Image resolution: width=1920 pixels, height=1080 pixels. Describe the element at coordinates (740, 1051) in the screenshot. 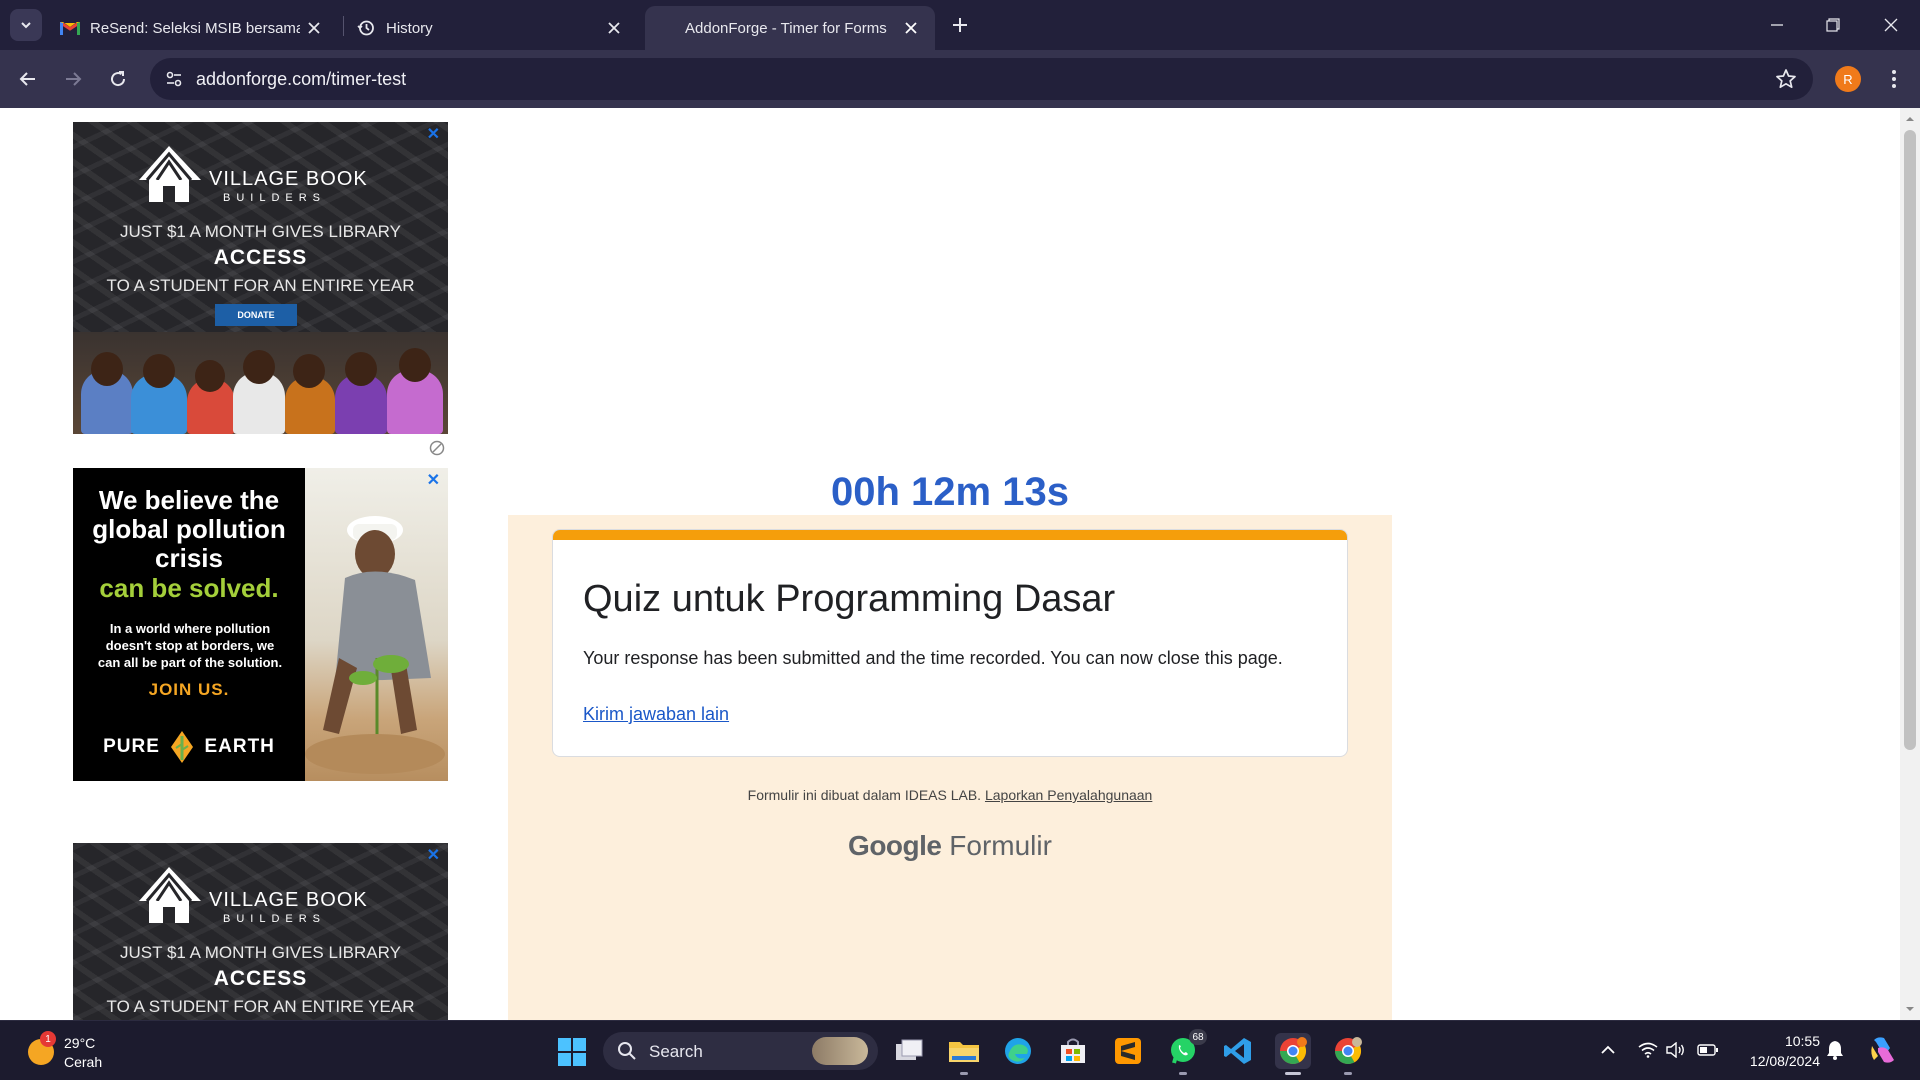

I see `taskbar-search: Search` at that location.